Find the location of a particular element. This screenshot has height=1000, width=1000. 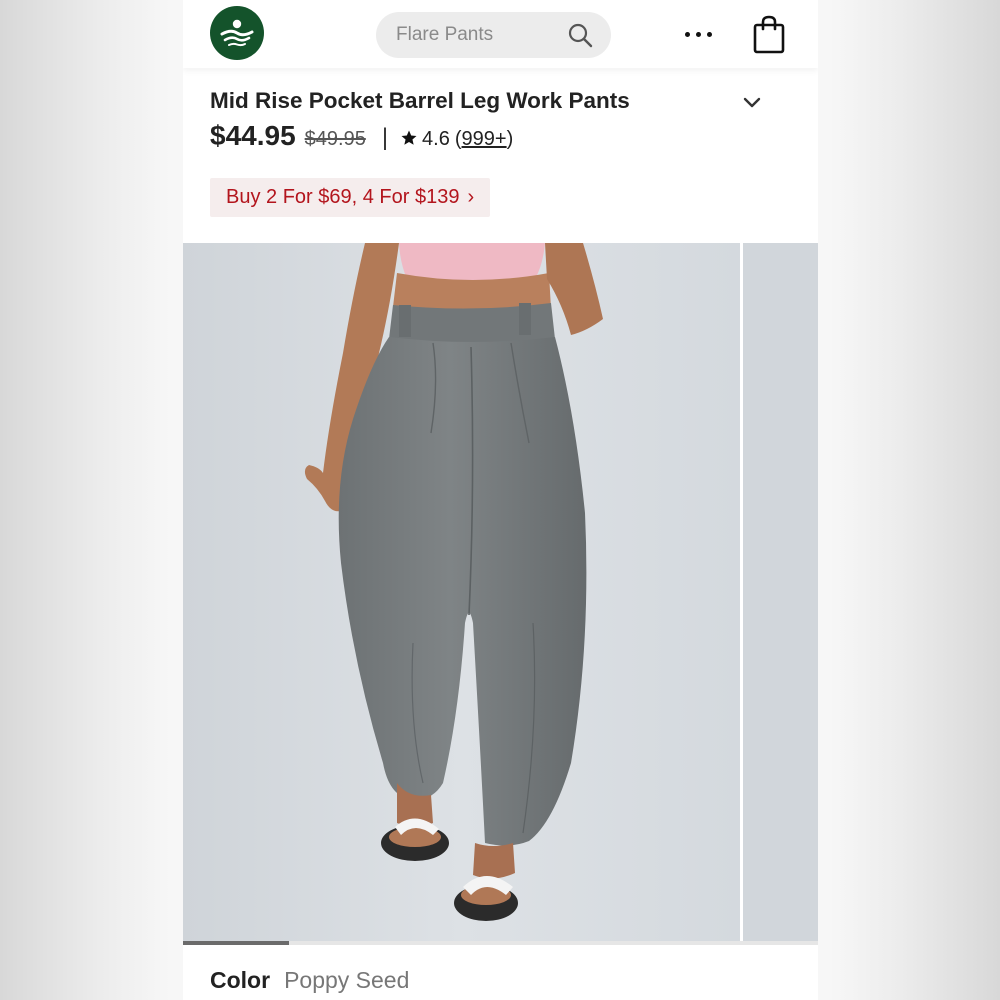

current-price: $44.95 is located at coordinates (253, 135).